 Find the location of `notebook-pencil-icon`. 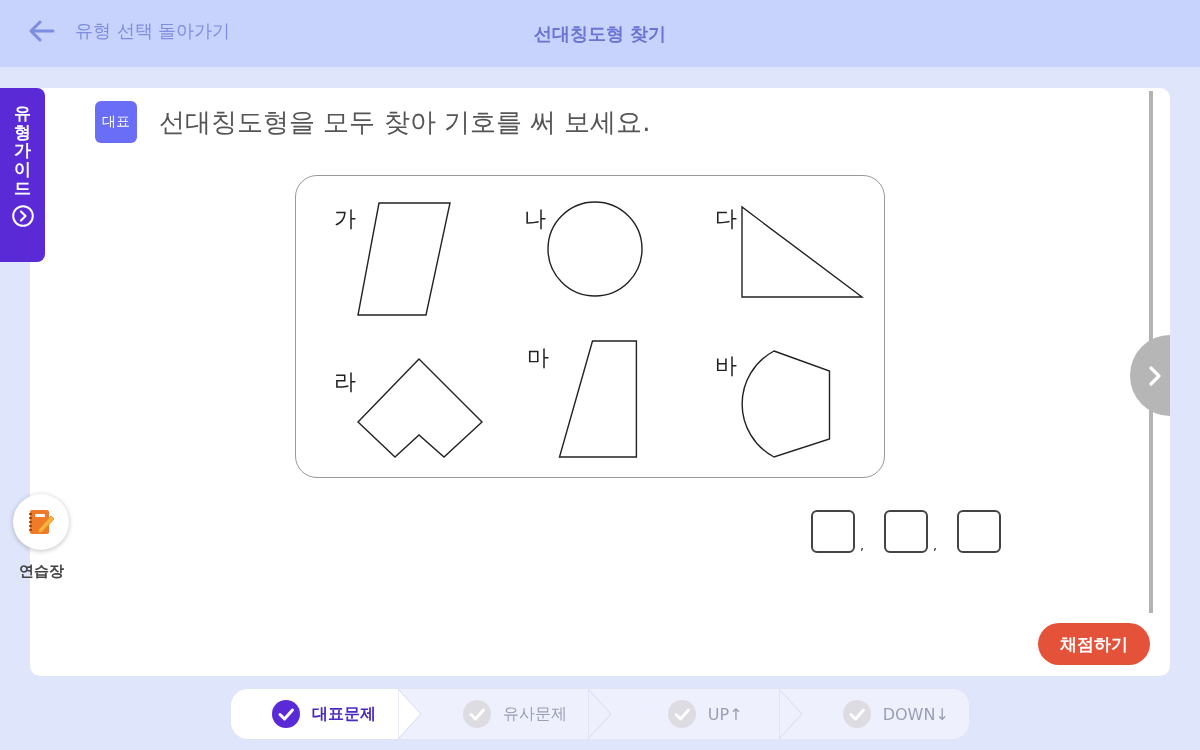

notebook-pencil-icon is located at coordinates (41, 522).